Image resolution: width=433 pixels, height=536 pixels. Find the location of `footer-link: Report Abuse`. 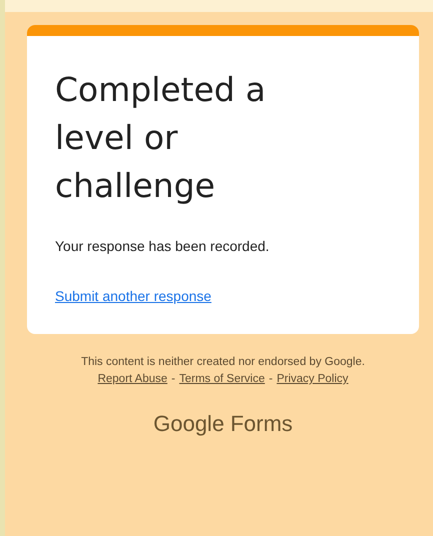

footer-link: Report Abuse is located at coordinates (133, 379).